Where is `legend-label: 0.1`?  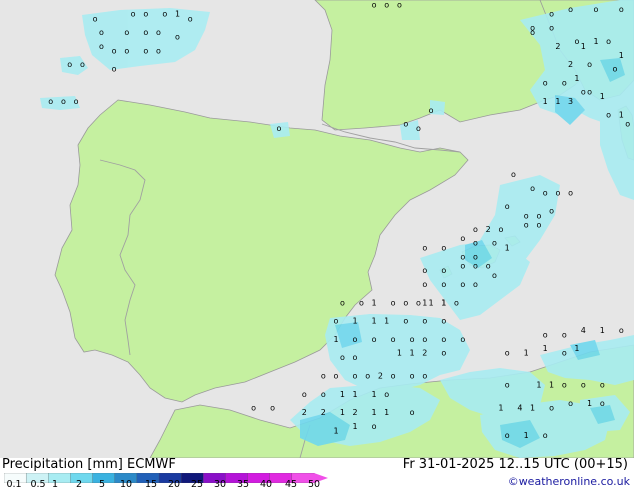 legend-label: 0.1 is located at coordinates (14, 484).